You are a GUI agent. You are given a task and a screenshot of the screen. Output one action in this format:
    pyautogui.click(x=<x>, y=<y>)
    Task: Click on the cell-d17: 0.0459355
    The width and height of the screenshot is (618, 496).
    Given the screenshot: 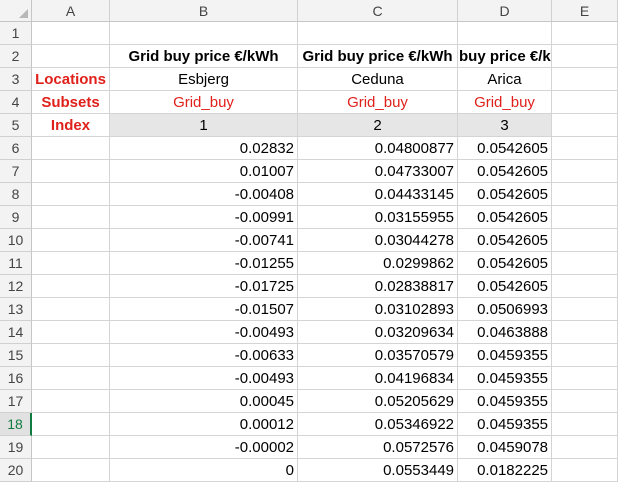 What is the action you would take?
    pyautogui.click(x=505, y=401)
    